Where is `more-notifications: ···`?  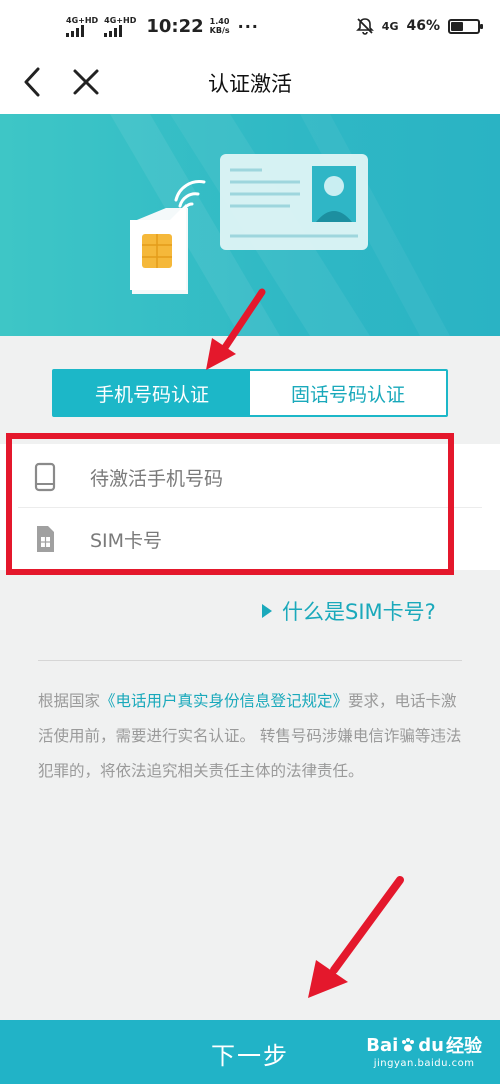 more-notifications: ··· is located at coordinates (248, 26).